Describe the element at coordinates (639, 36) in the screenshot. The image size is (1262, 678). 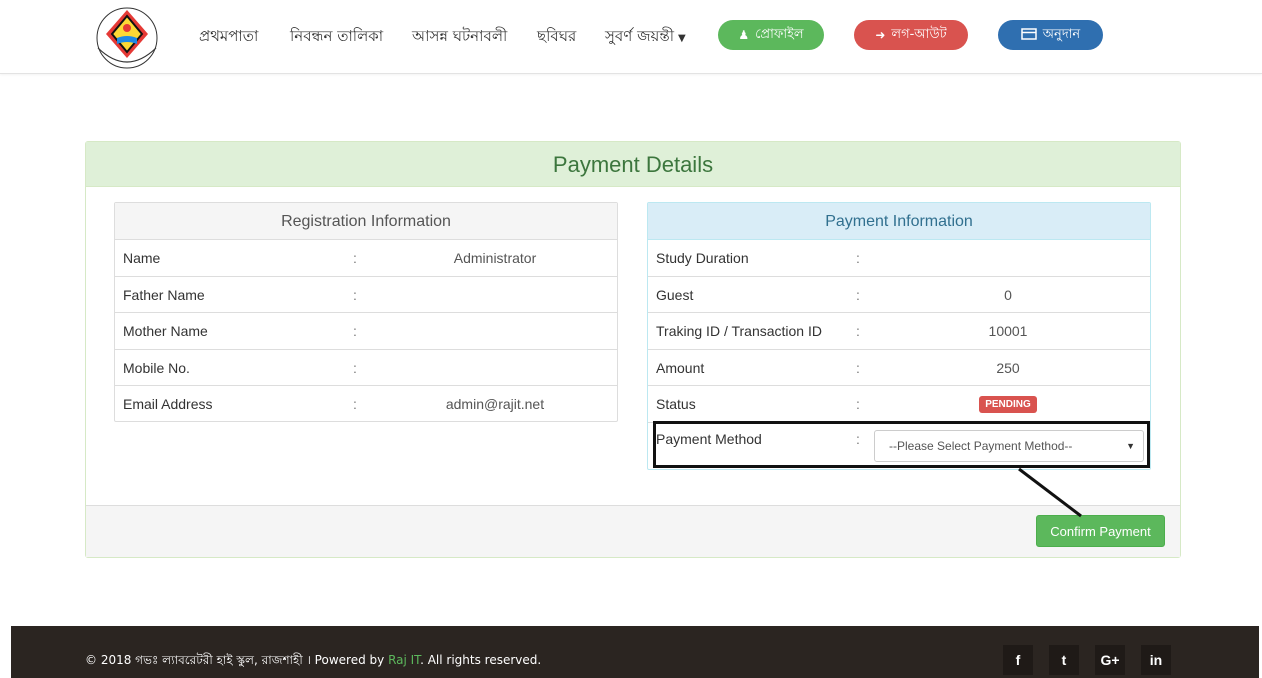
I see `nav-dropdown-label: সুবর্ণ জয়ন্তী` at that location.